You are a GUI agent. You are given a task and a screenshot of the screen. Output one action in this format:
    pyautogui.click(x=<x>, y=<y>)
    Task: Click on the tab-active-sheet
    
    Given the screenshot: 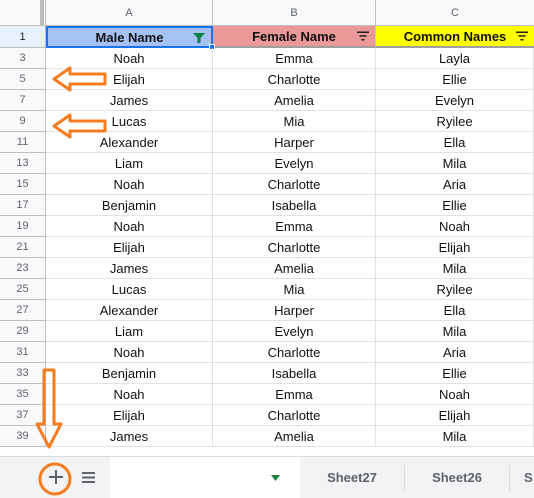 What is the action you would take?
    pyautogui.click(x=205, y=477)
    